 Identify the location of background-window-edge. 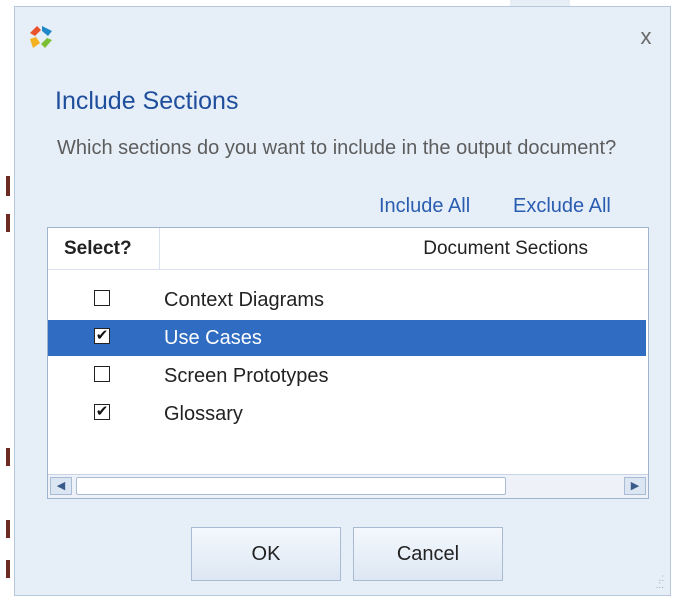
(7, 301).